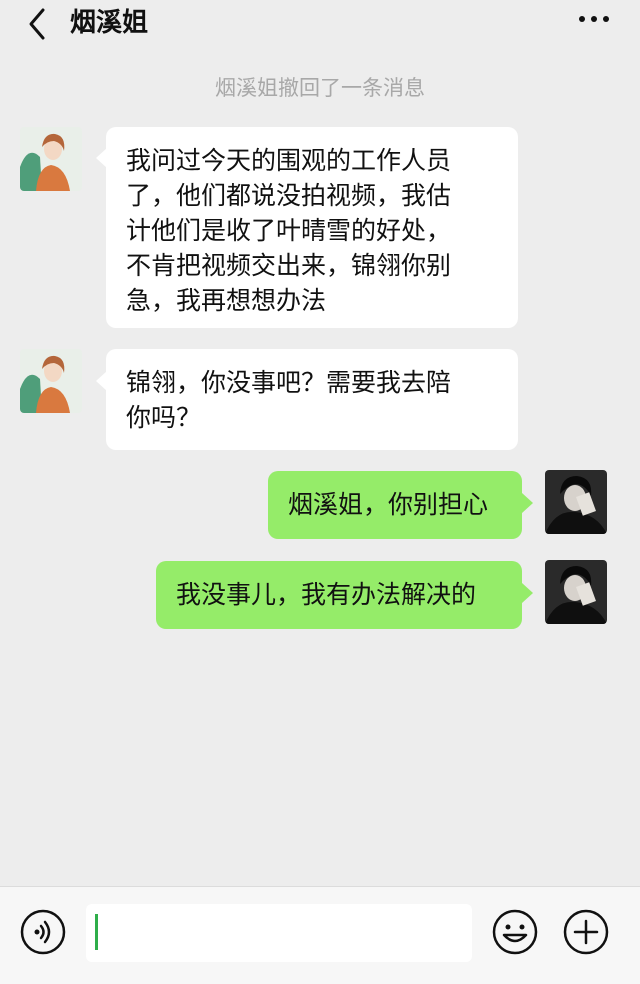 The width and height of the screenshot is (640, 984). Describe the element at coordinates (226, 300) in the screenshot. I see `message-line: 急，我再想想办法` at that location.